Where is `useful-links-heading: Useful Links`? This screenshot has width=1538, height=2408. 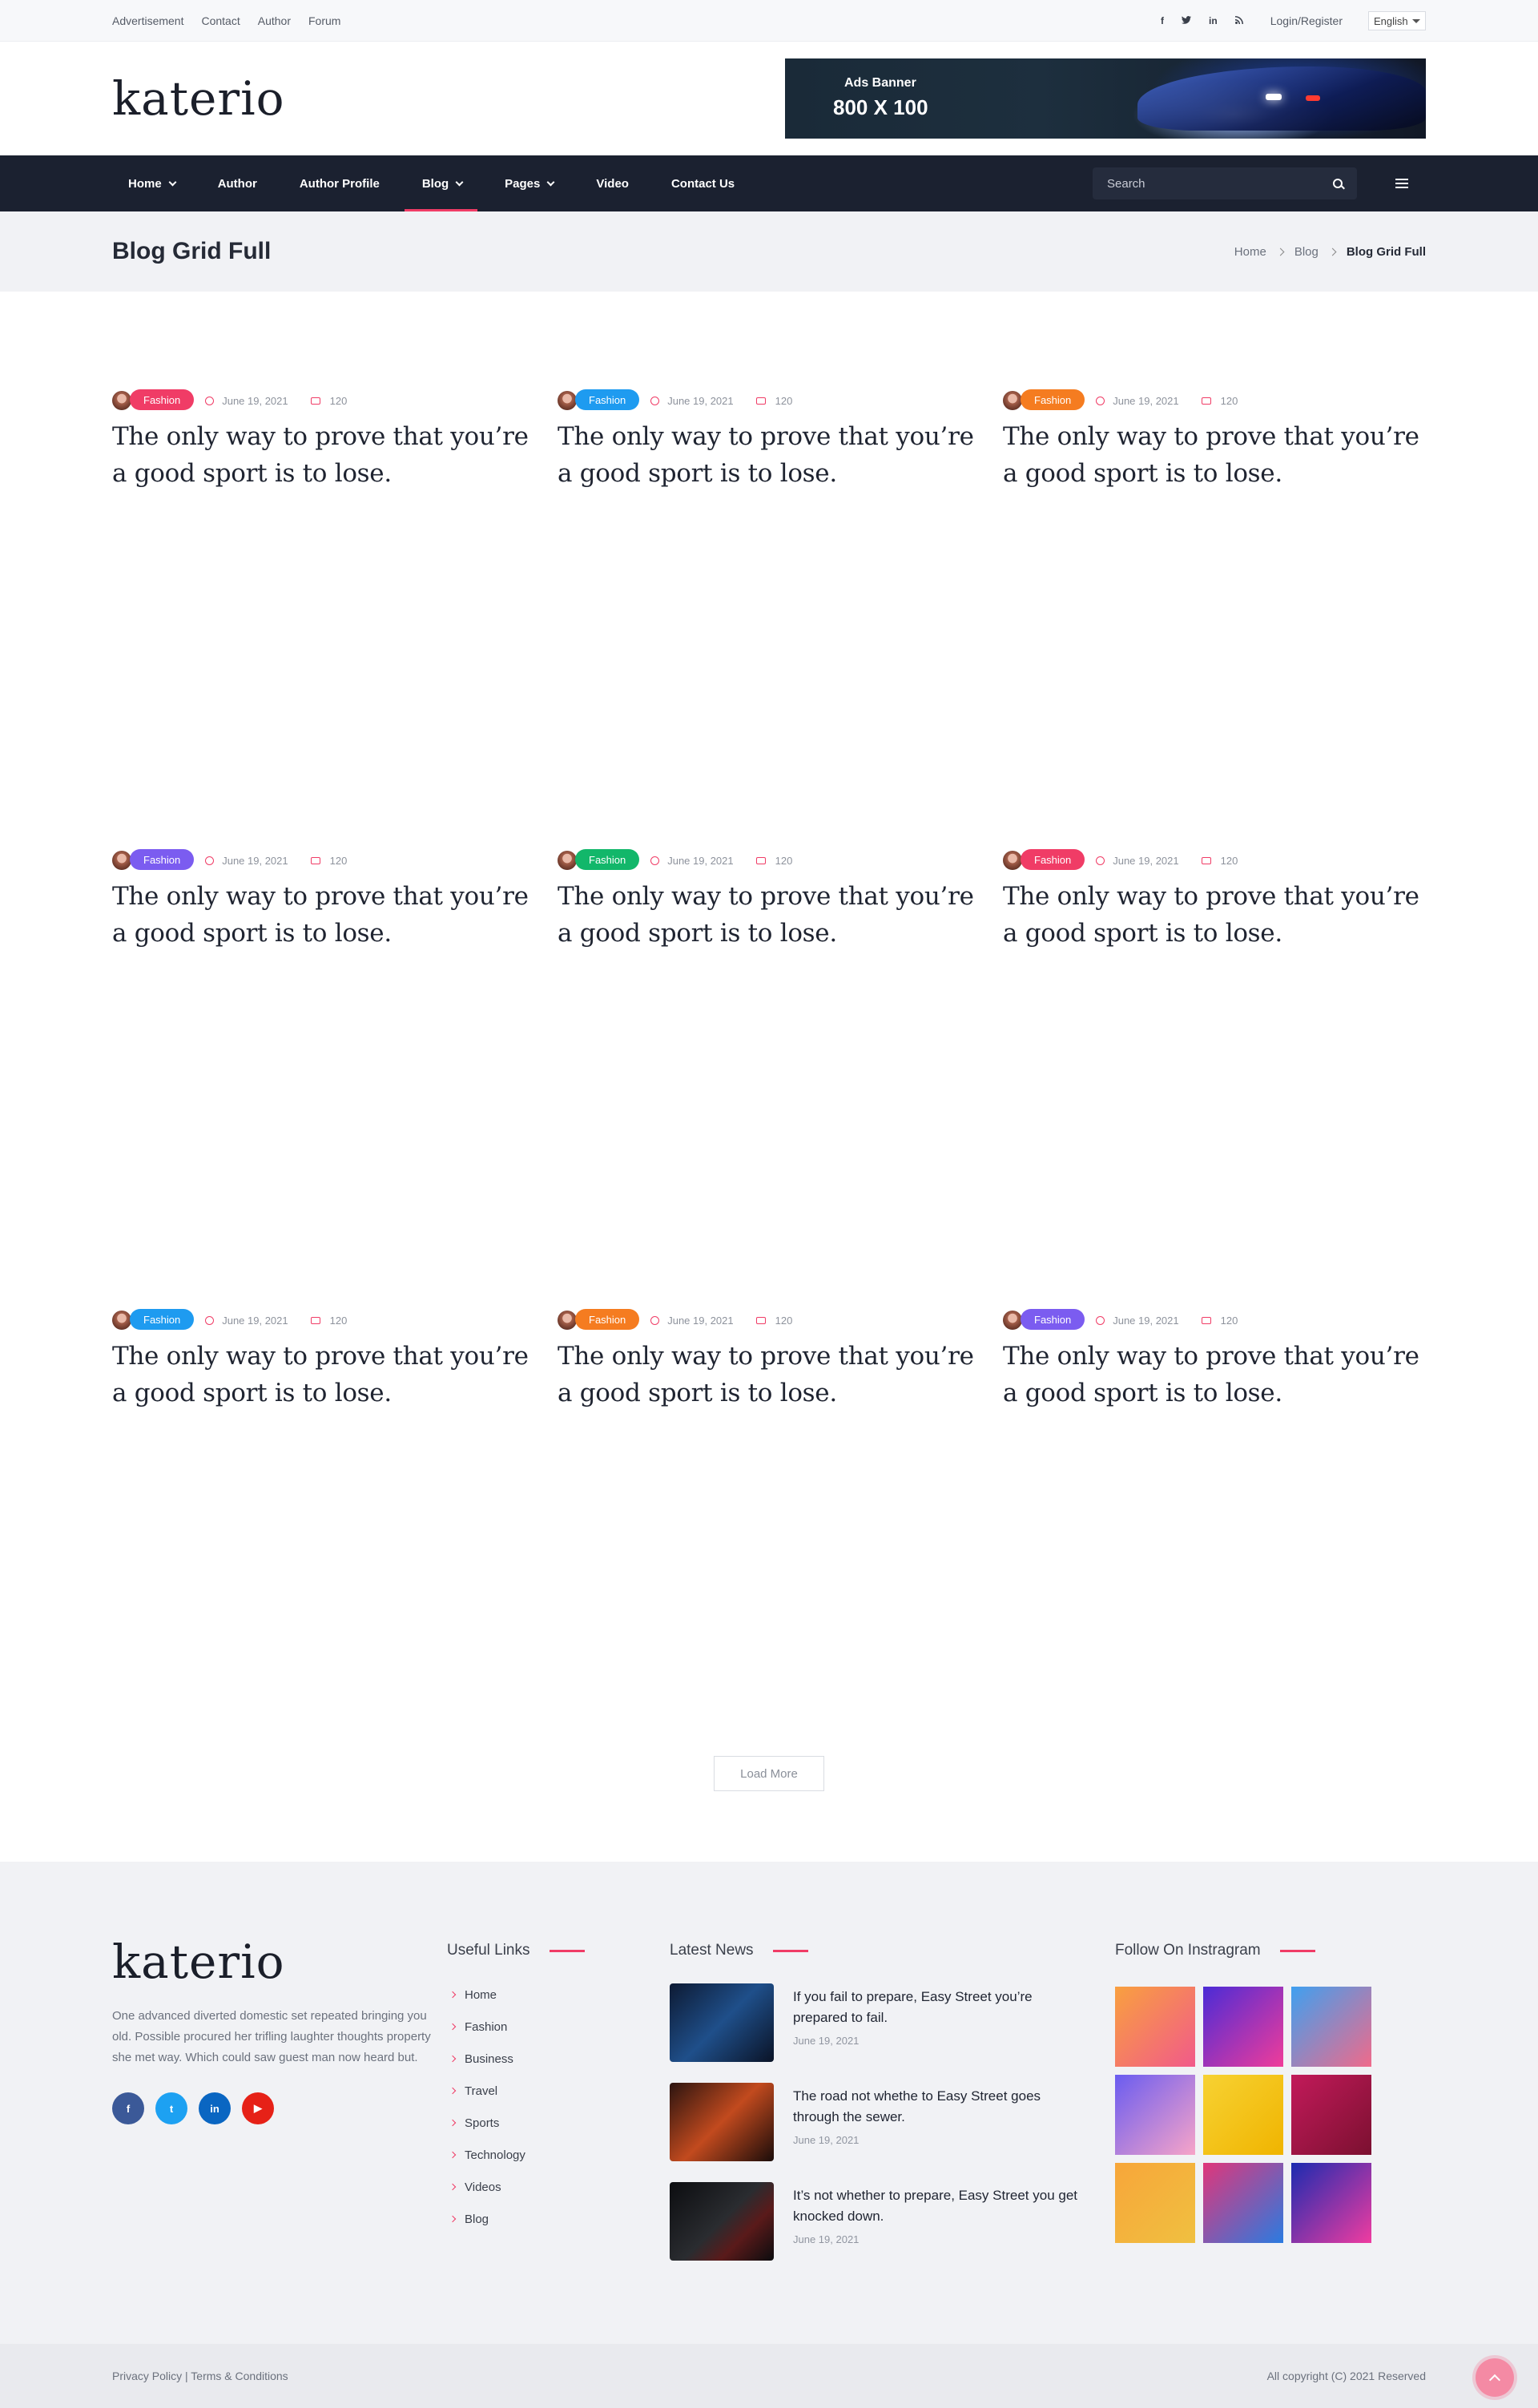 useful-links-heading: Useful Links is located at coordinates (558, 1951).